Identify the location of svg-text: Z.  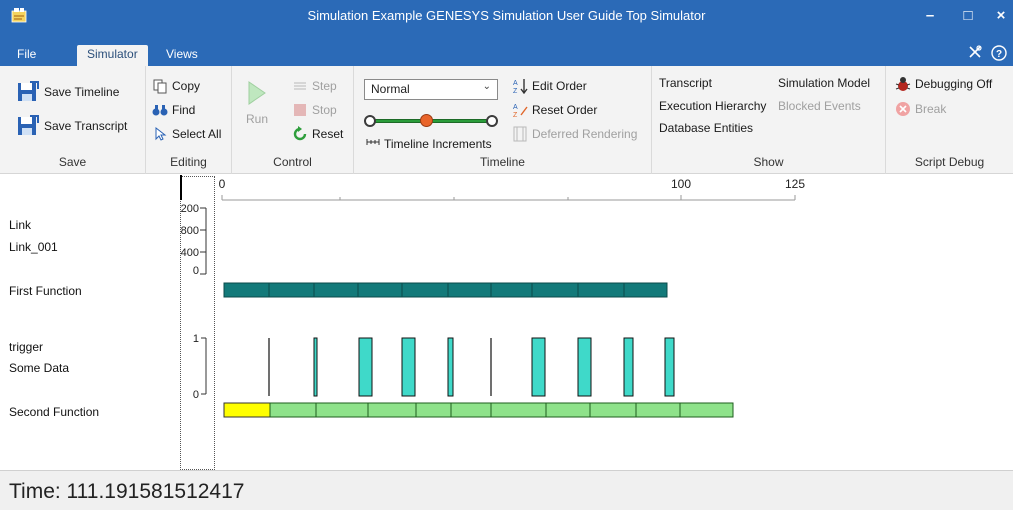
(515, 115).